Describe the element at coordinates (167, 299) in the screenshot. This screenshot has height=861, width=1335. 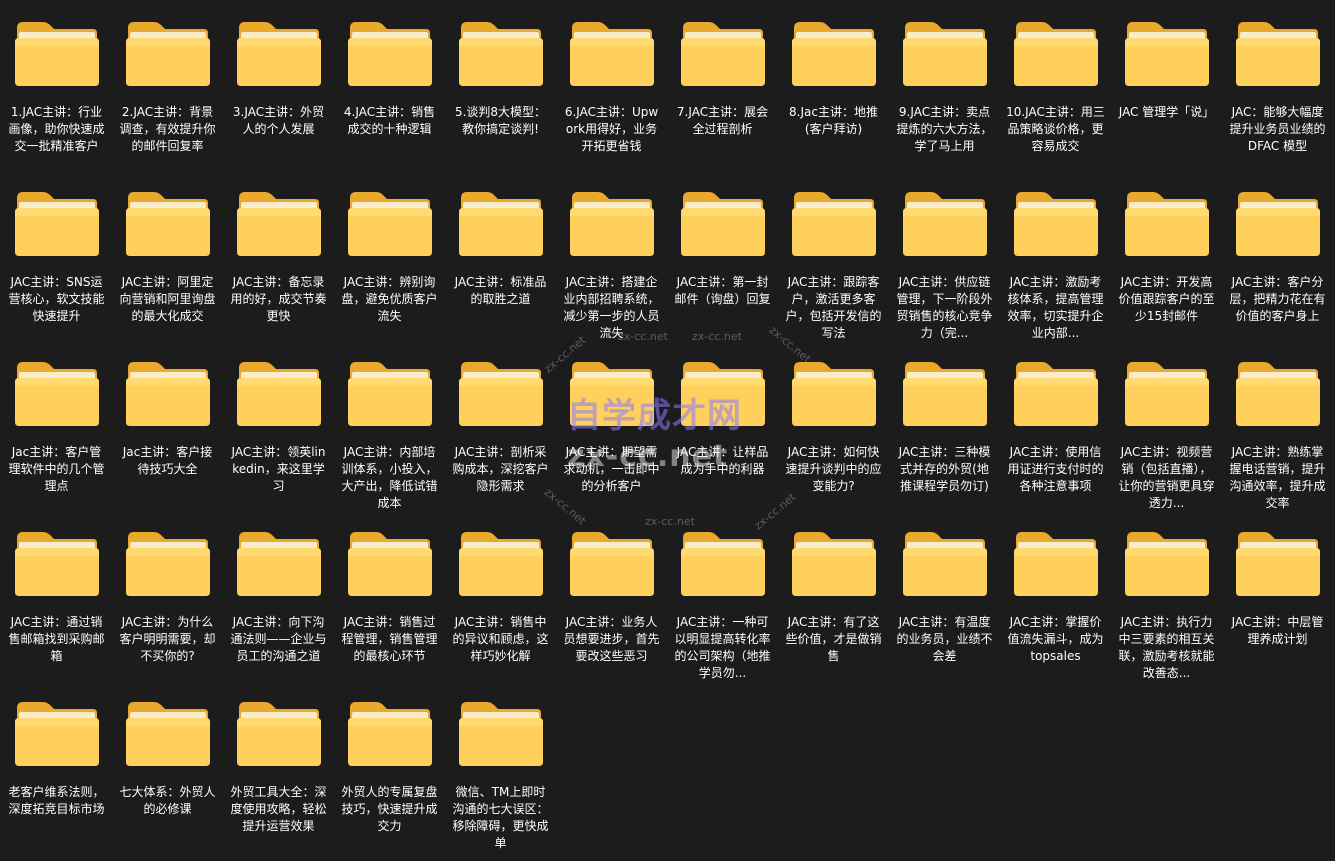
I see `folder-name: JAC主讲：阿里定向营销和阿里询盘的最大化成交` at that location.